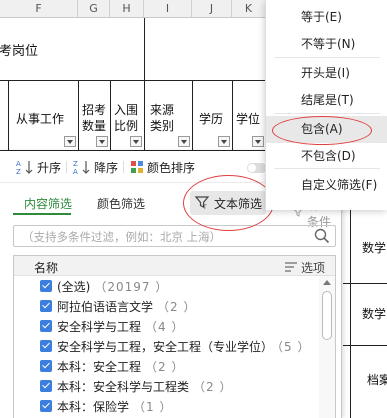 This screenshot has width=387, height=418. I want to click on item-text: 安全科学与工程, so click(99, 327).